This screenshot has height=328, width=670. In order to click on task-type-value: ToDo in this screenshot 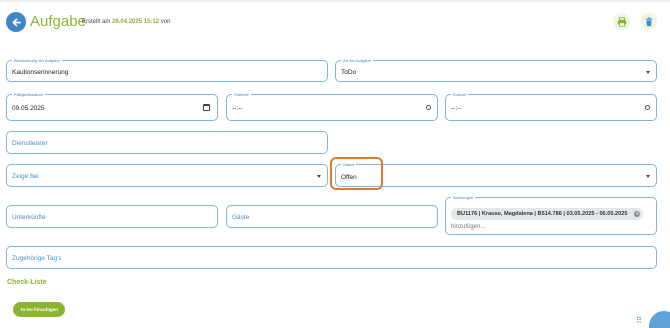, I will do `click(349, 72)`.